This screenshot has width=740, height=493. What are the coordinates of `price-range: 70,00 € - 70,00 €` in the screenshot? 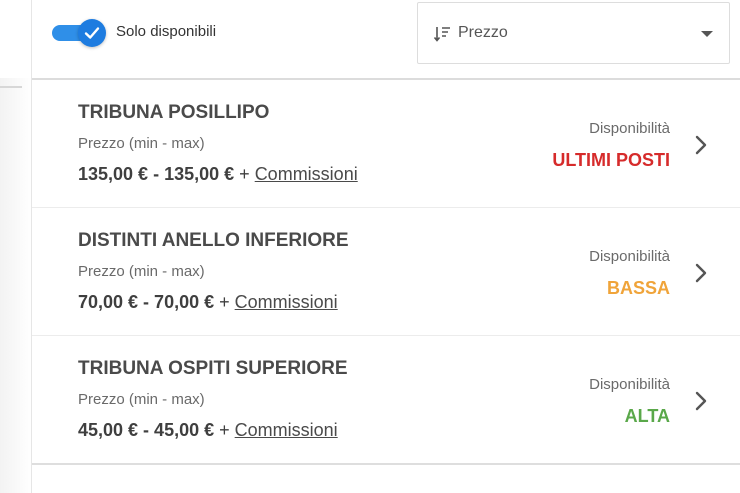 It's located at (146, 302).